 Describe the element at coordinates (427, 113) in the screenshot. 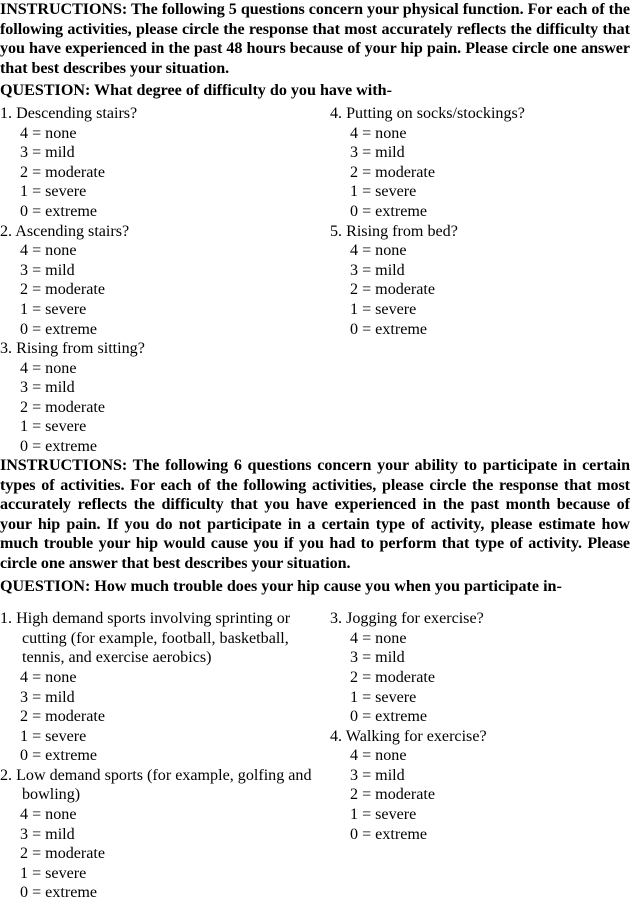

I see `question-text: 4. Putting on socks/stockings?` at that location.